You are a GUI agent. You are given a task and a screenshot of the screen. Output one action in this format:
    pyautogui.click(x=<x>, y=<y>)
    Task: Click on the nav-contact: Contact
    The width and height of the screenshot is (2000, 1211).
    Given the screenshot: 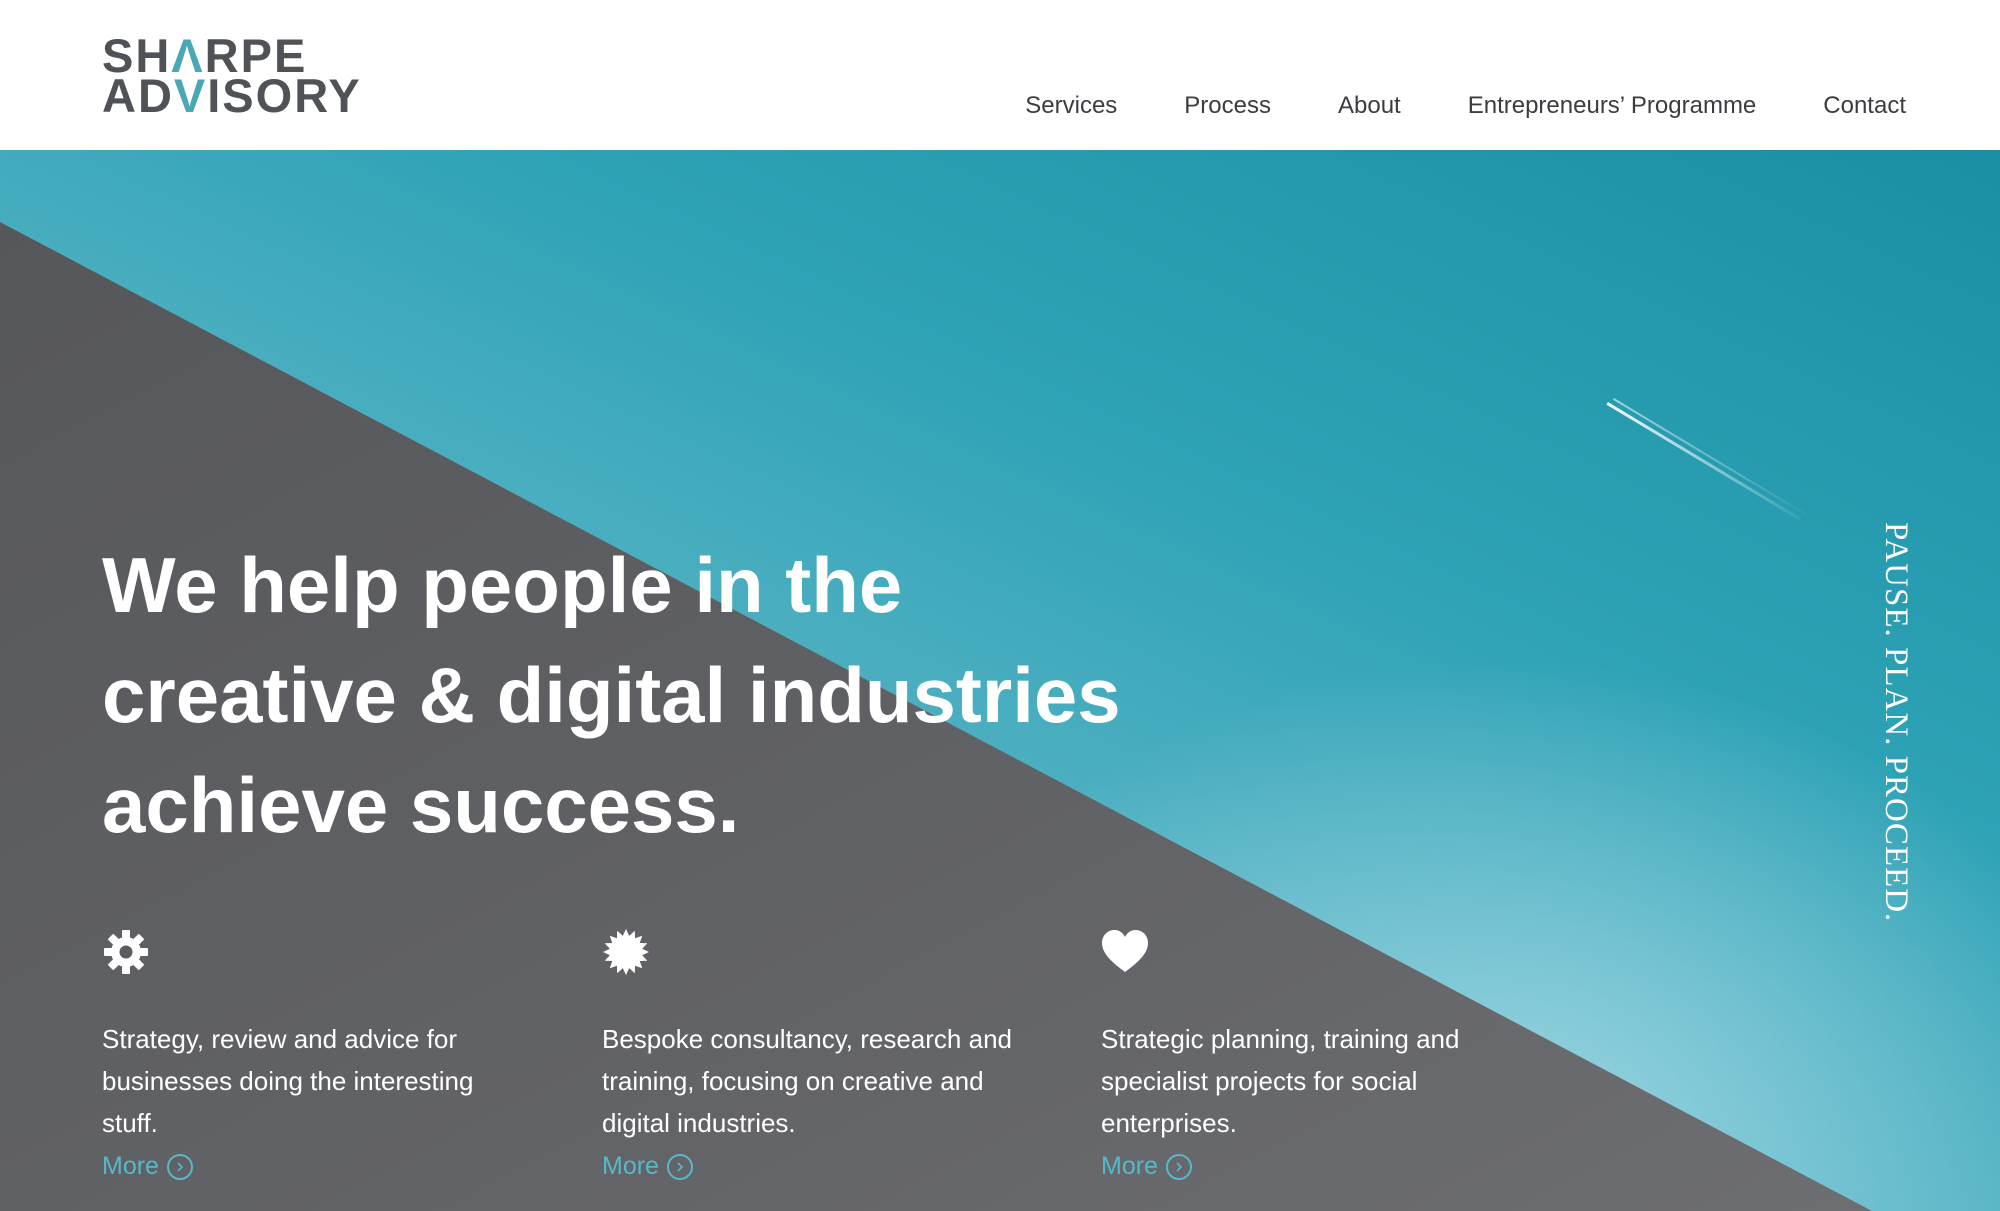 What is the action you would take?
    pyautogui.click(x=1864, y=106)
    